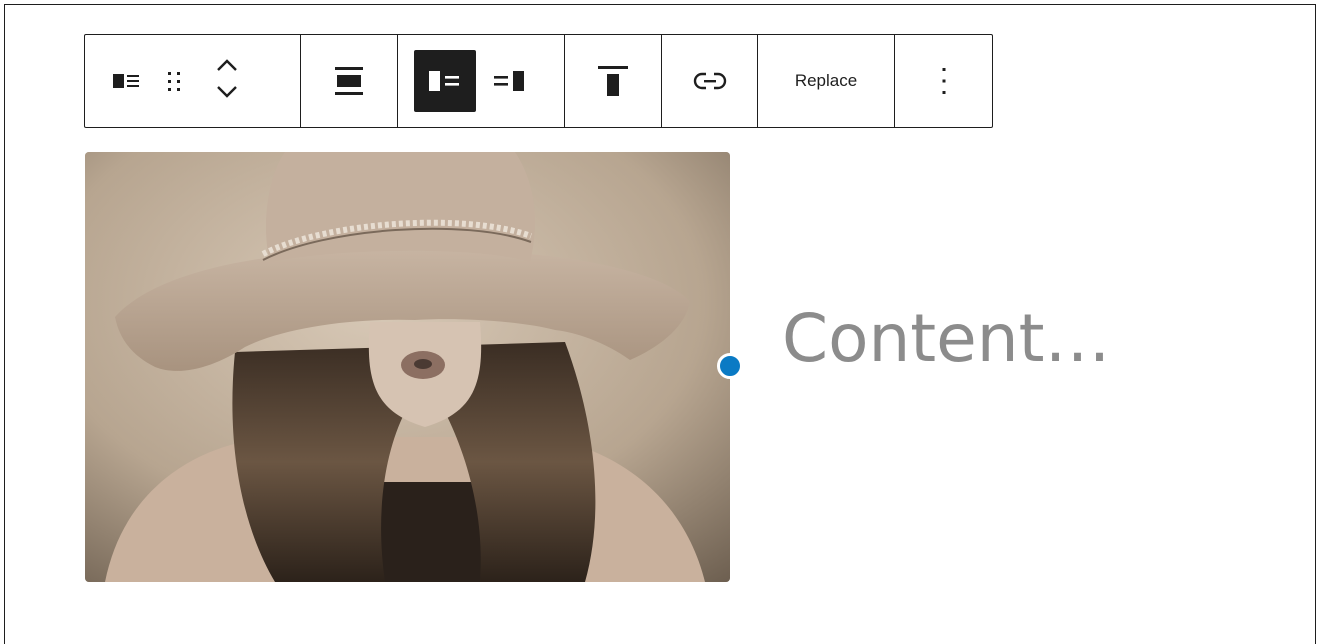 This screenshot has width=1320, height=644. I want to click on align-top-icon, so click(613, 81).